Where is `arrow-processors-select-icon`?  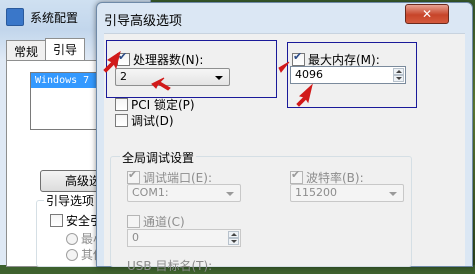
arrow-processors-select-icon is located at coordinates (161, 84).